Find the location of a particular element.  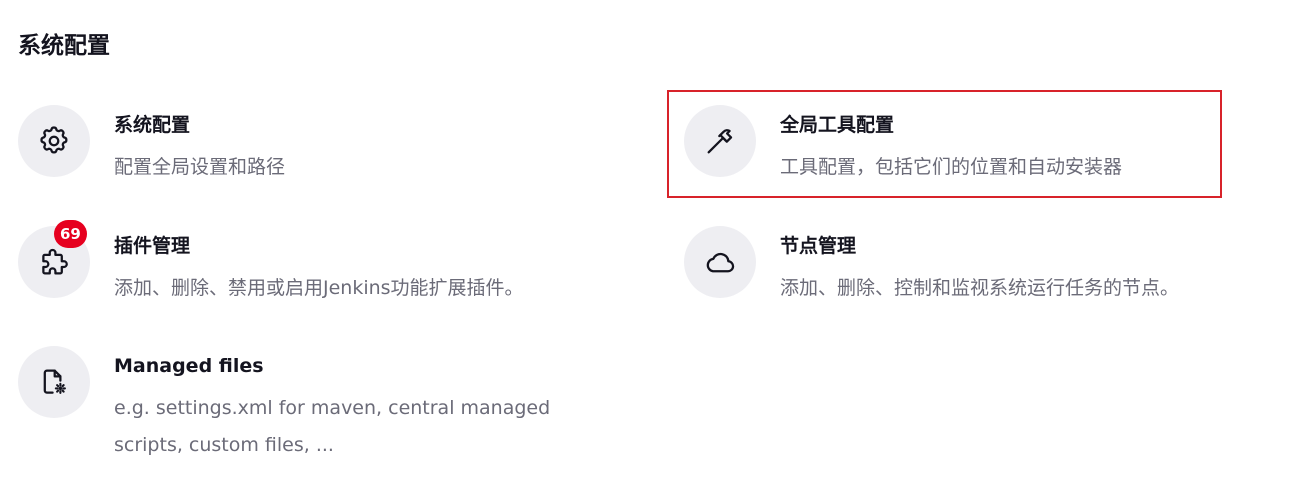

page-title: 系统配置 is located at coordinates (64, 46).